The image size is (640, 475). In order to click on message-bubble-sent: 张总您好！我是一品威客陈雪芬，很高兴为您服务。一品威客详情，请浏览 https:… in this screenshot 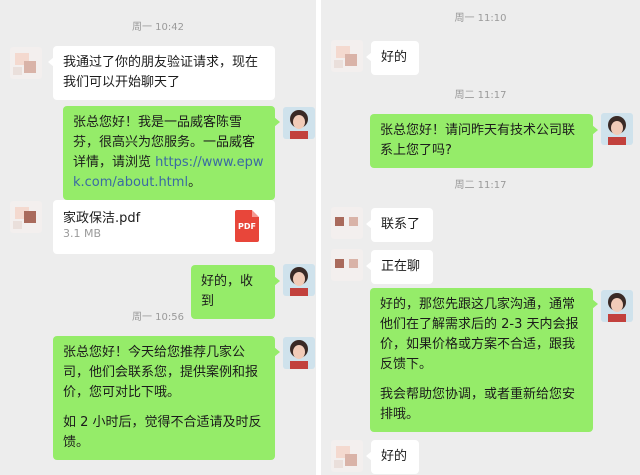, I will do `click(171, 153)`.